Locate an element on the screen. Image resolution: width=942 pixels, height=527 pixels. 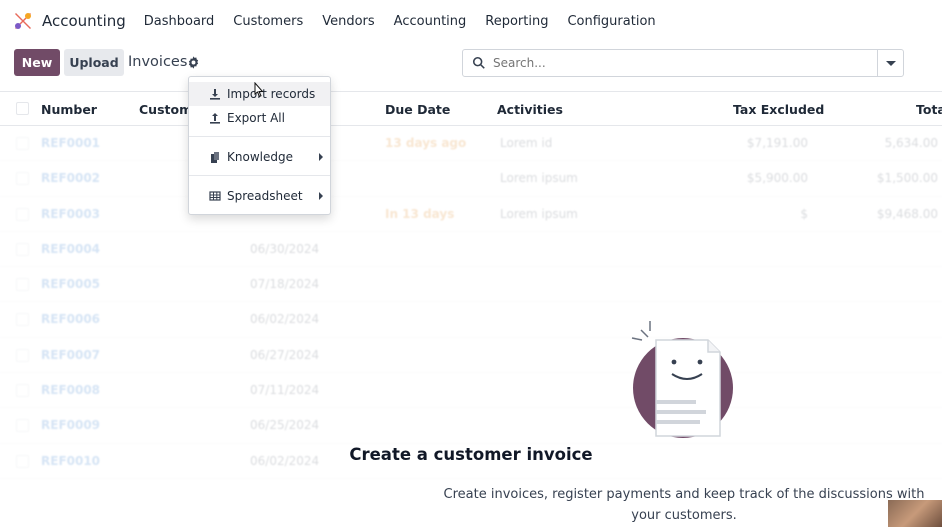
search-icon is located at coordinates (478, 62).